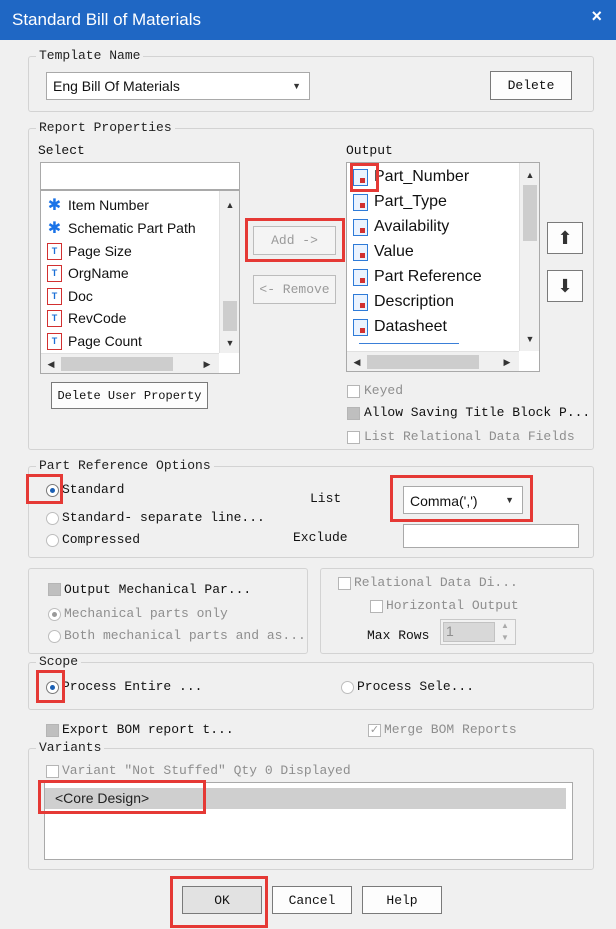 The width and height of the screenshot is (616, 929). What do you see at coordinates (52, 540) in the screenshot?
I see `compressed-radio` at bounding box center [52, 540].